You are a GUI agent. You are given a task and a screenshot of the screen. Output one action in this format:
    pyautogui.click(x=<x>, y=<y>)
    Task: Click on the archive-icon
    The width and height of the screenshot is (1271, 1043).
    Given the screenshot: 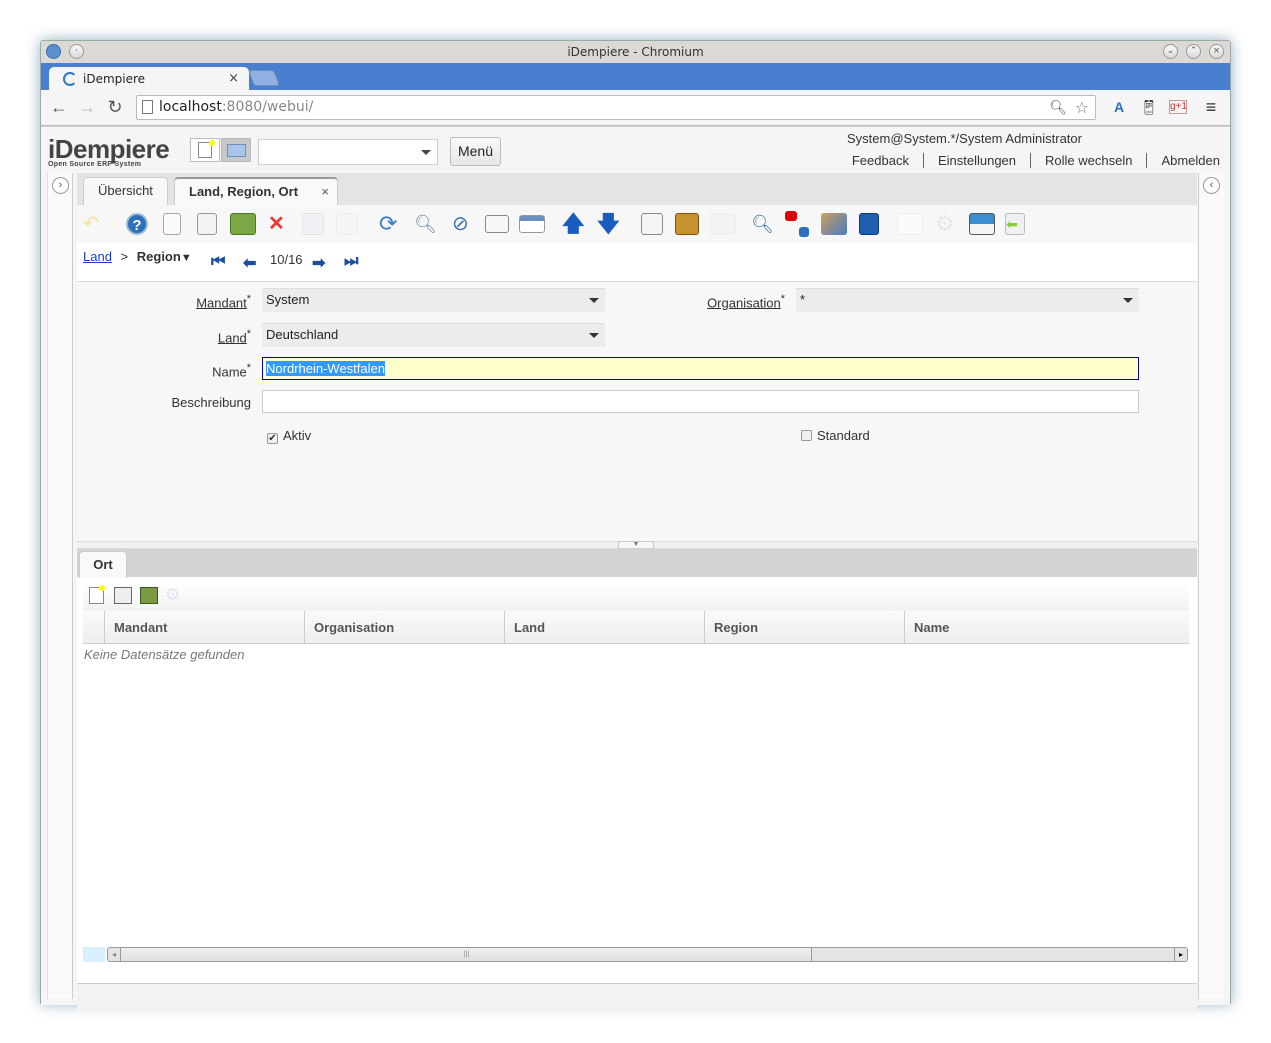 What is the action you would take?
    pyautogui.click(x=687, y=224)
    